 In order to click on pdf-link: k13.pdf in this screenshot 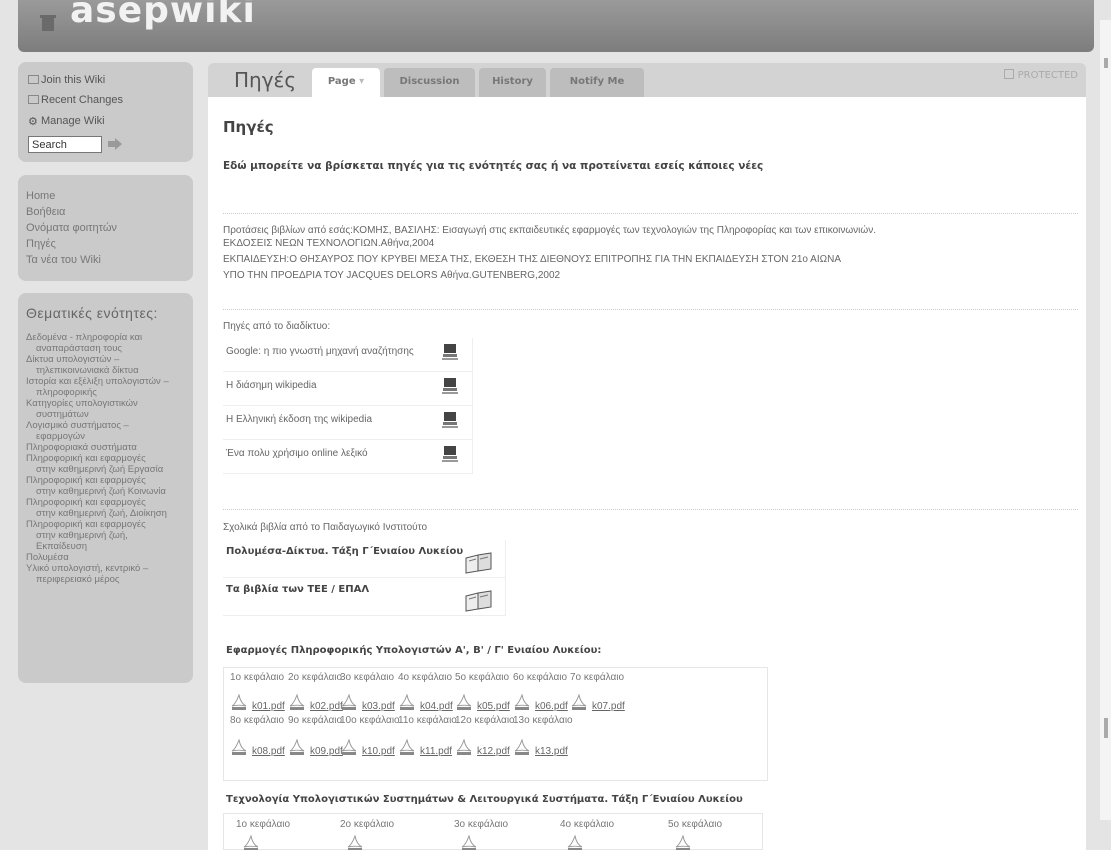, I will do `click(540, 747)`.